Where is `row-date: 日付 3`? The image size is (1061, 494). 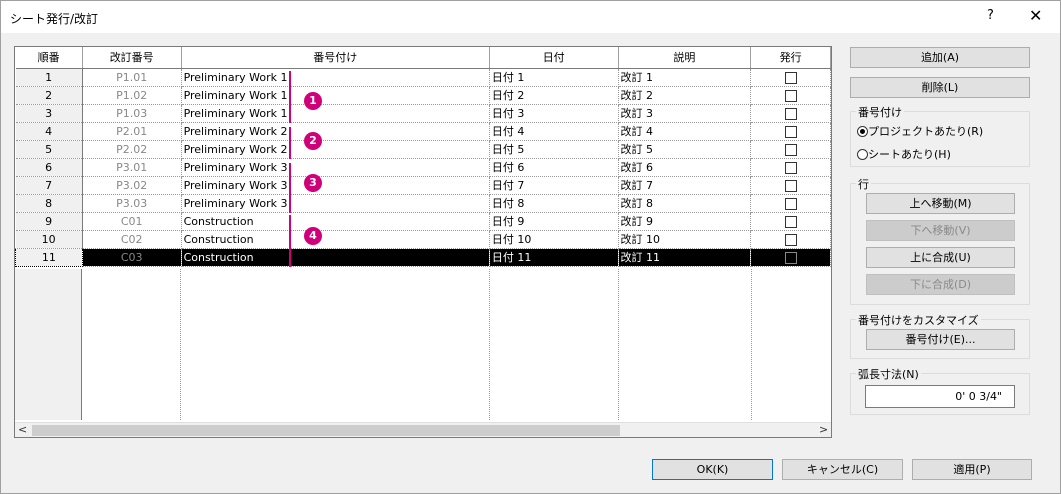
row-date: 日付 3 is located at coordinates (554, 113).